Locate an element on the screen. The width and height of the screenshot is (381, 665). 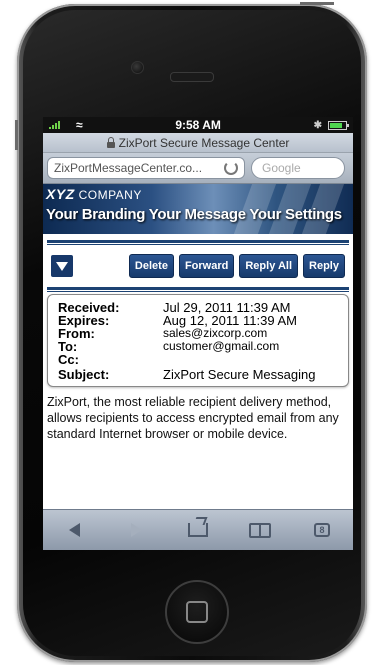
menu-dropdown-button is located at coordinates (62, 266).